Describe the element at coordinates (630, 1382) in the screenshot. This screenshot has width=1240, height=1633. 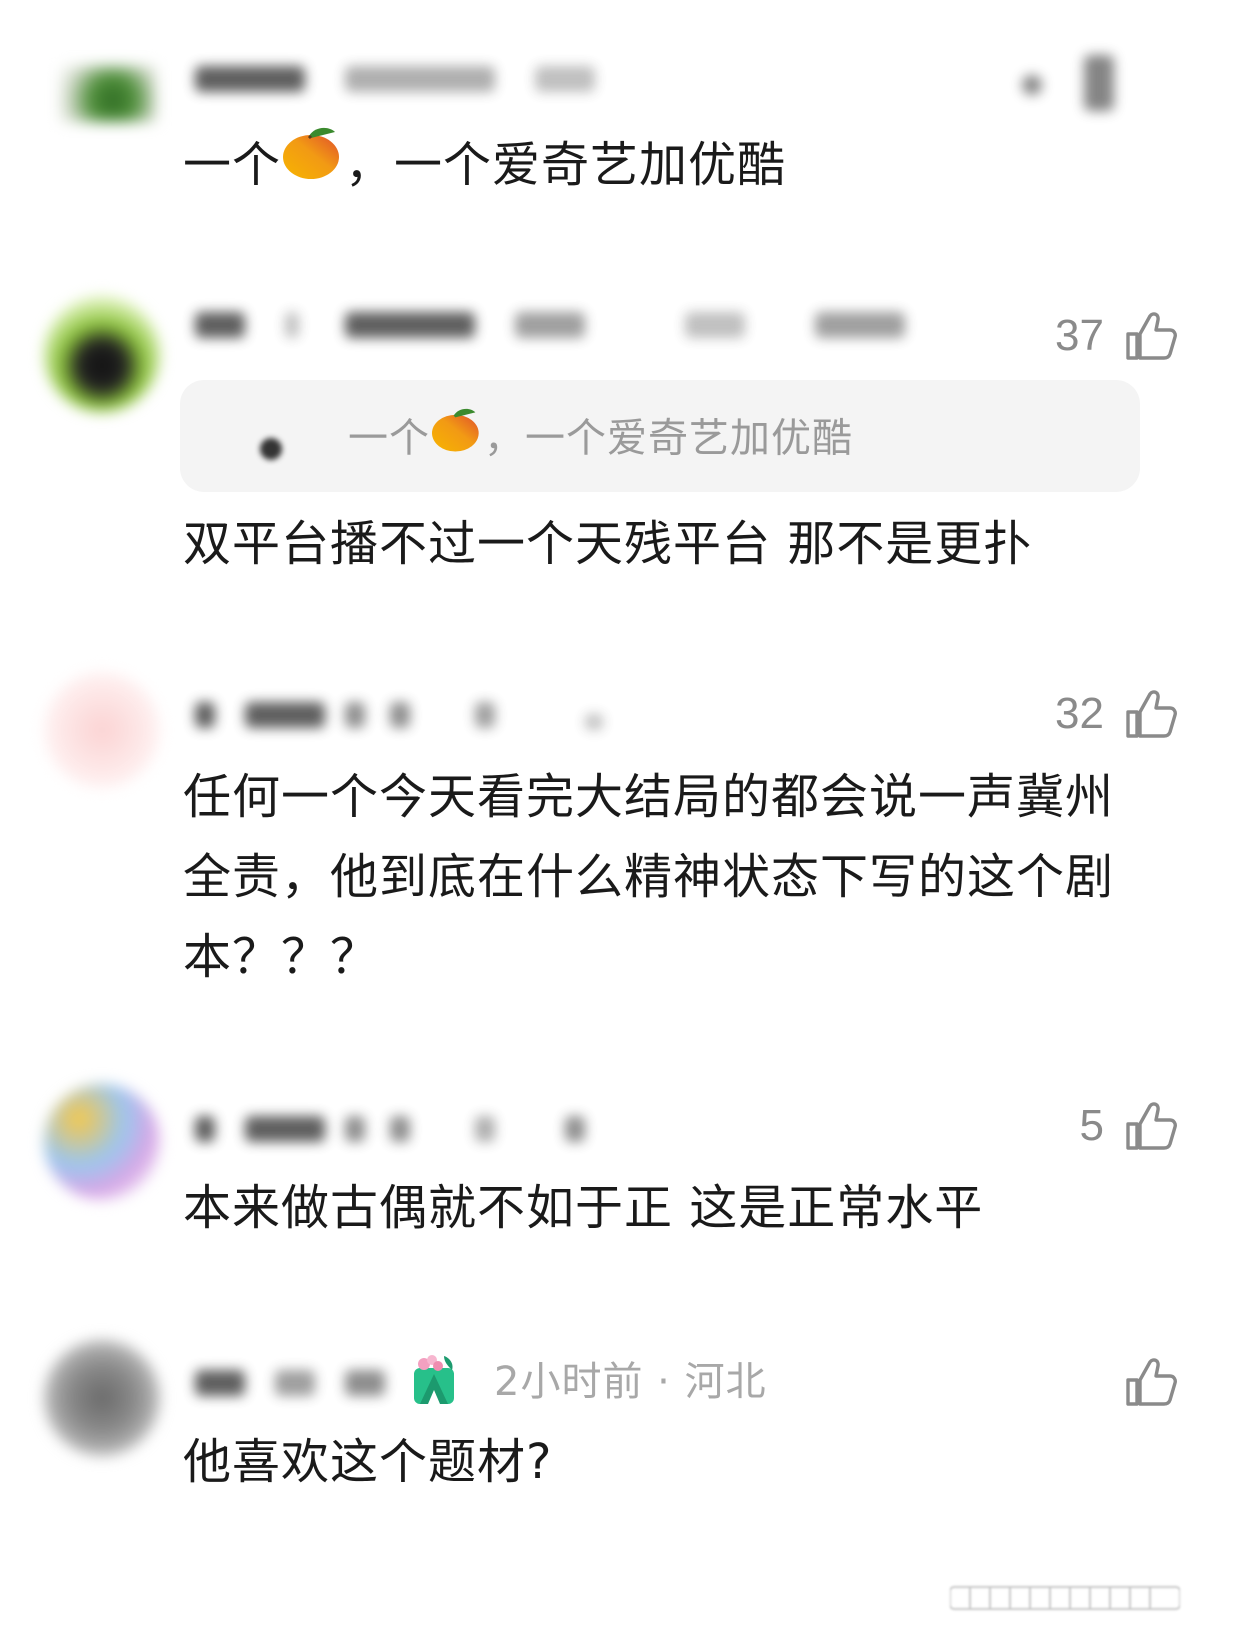
I see `time-location: 2小时前 · 河北` at that location.